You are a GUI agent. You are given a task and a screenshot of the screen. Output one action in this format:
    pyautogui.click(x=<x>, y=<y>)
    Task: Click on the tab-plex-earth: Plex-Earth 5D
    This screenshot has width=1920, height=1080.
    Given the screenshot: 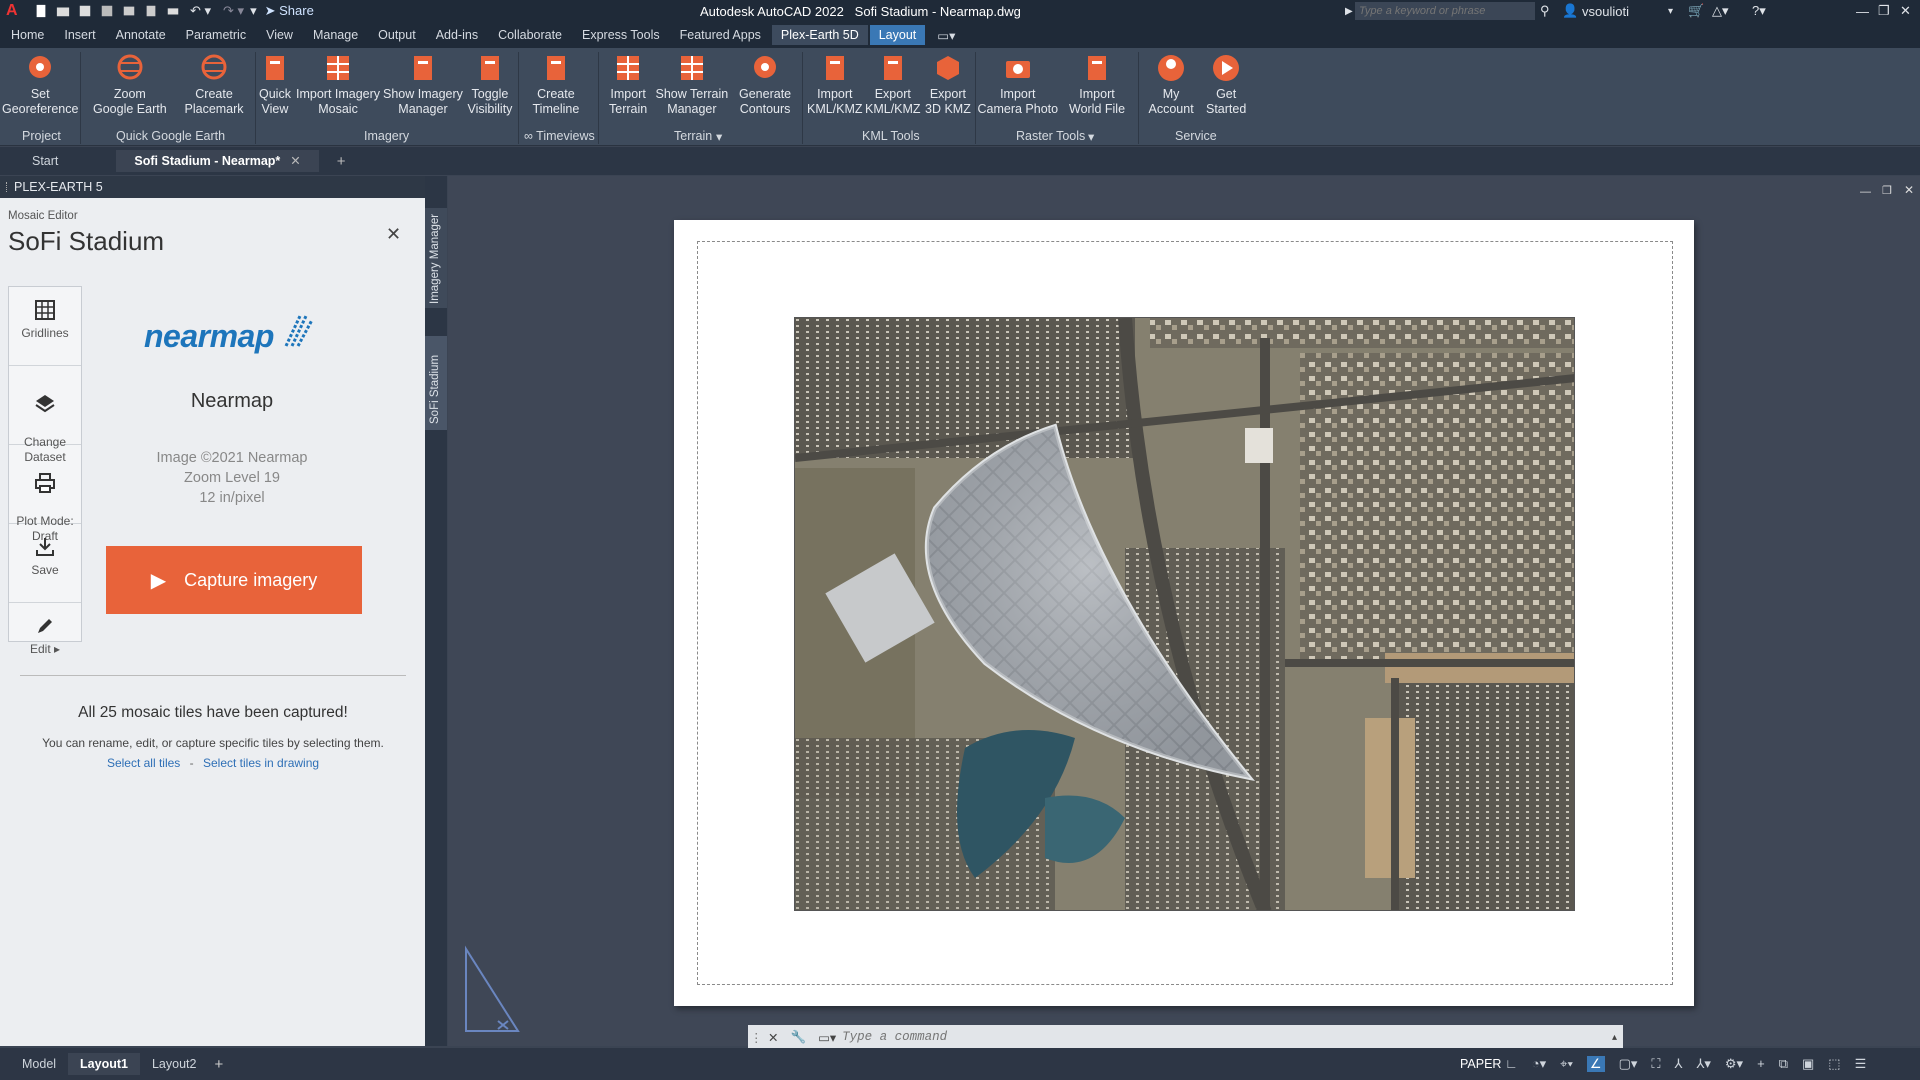 What is the action you would take?
    pyautogui.click(x=819, y=35)
    